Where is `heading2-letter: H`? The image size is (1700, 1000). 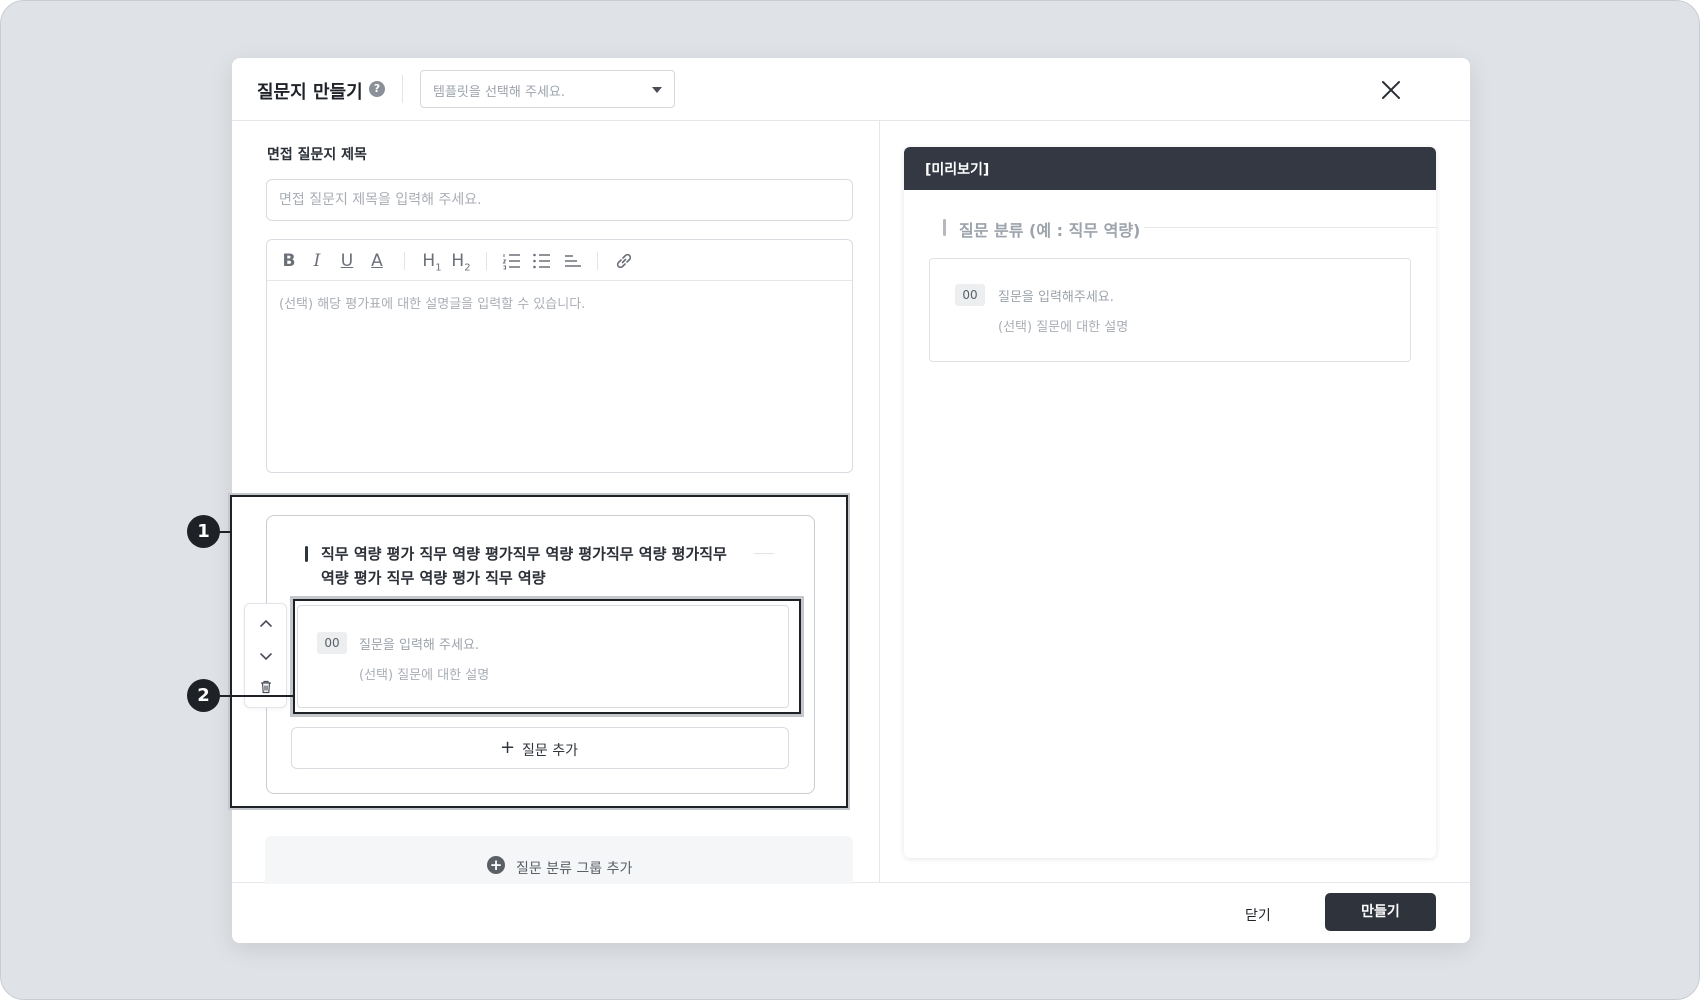 heading2-letter: H is located at coordinates (458, 261).